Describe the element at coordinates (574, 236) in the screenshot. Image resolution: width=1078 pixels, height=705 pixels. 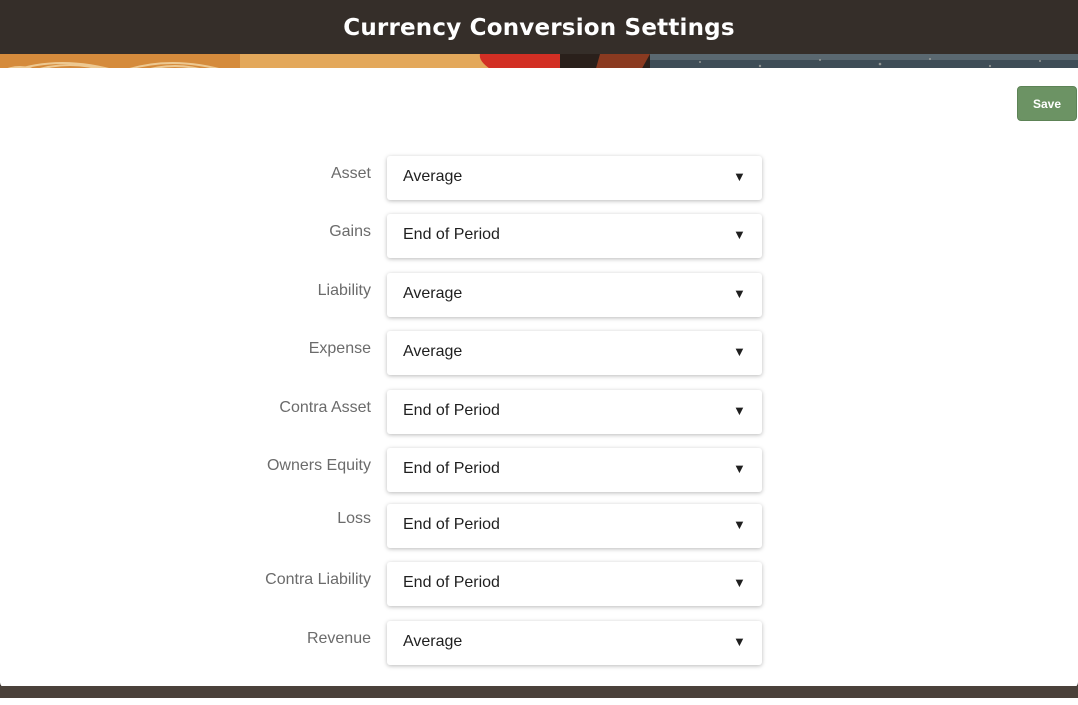
I see `gains-select: End of Period ▼` at that location.